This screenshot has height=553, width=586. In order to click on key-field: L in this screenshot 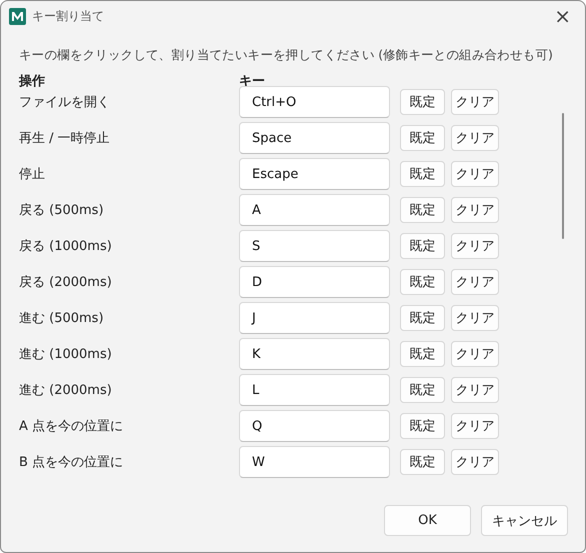, I will do `click(314, 390)`.